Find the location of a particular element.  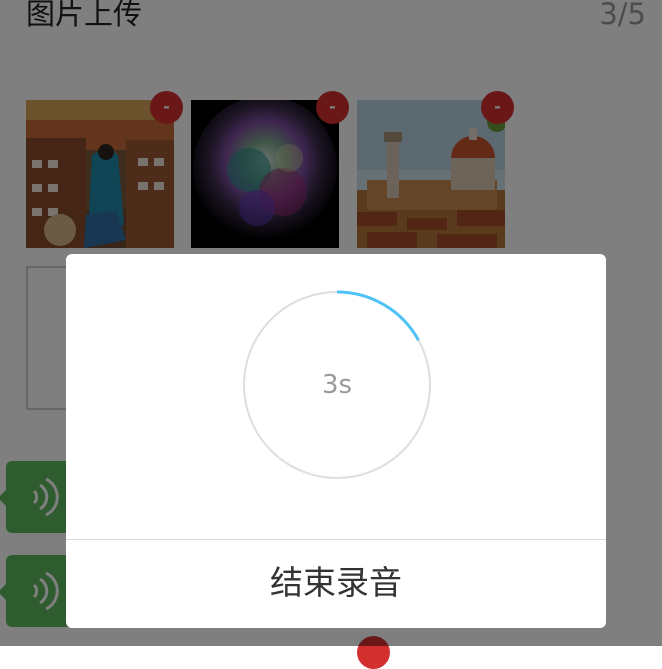

stop-recording-button: 结束录音 is located at coordinates (336, 584).